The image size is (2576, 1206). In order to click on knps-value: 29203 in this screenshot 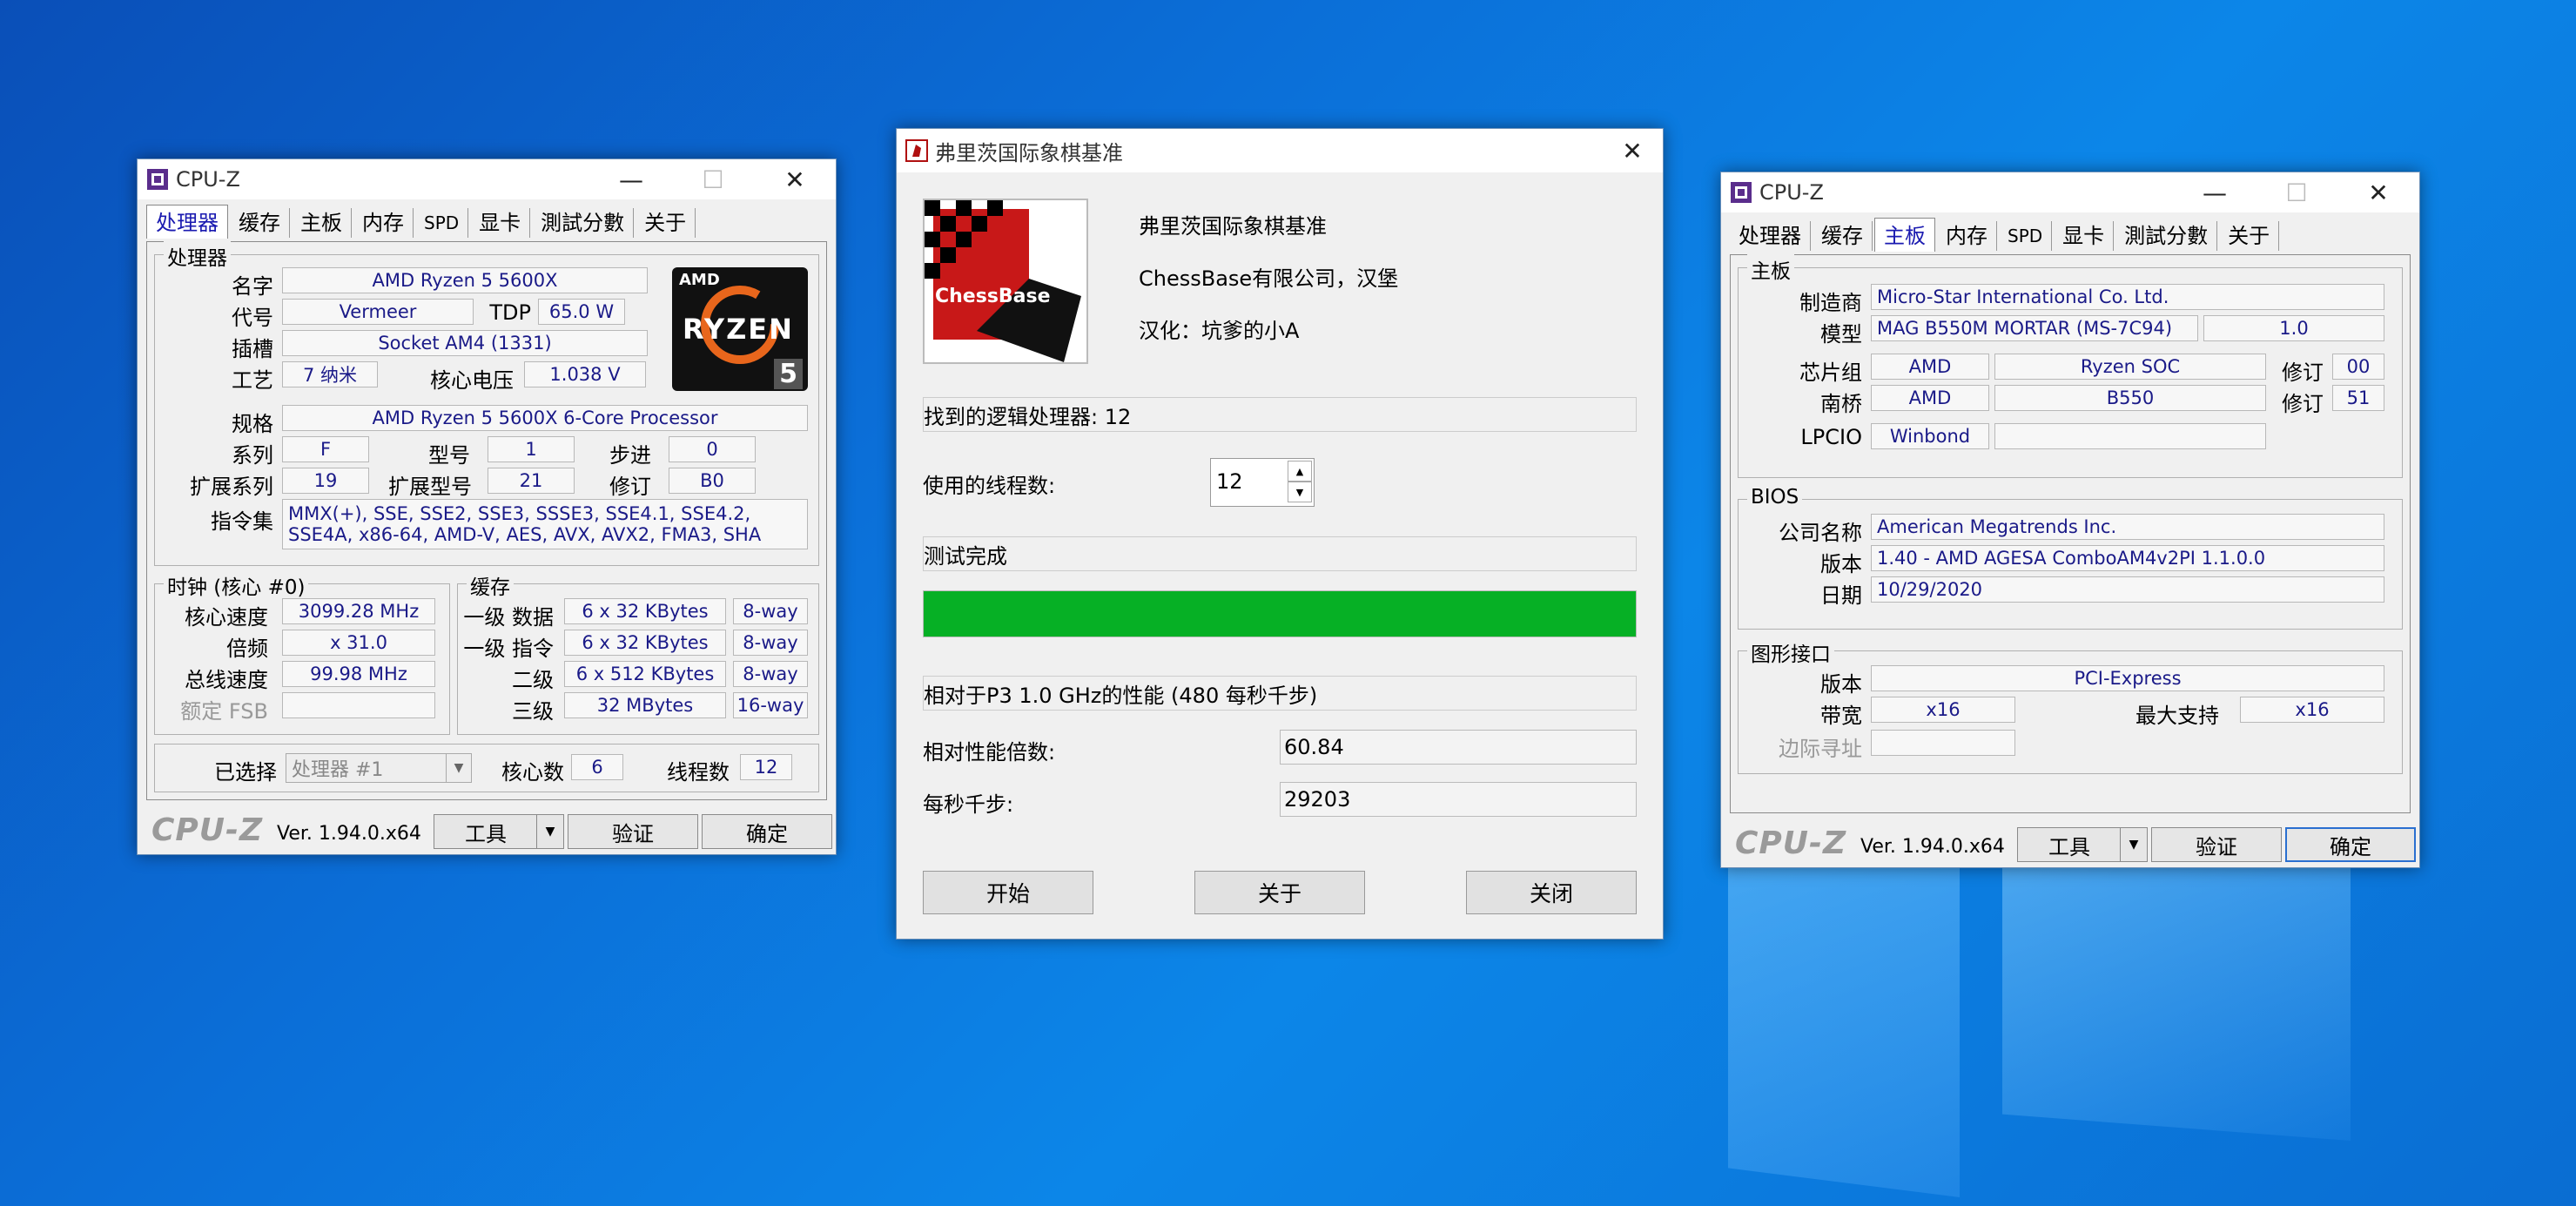, I will do `click(1458, 800)`.